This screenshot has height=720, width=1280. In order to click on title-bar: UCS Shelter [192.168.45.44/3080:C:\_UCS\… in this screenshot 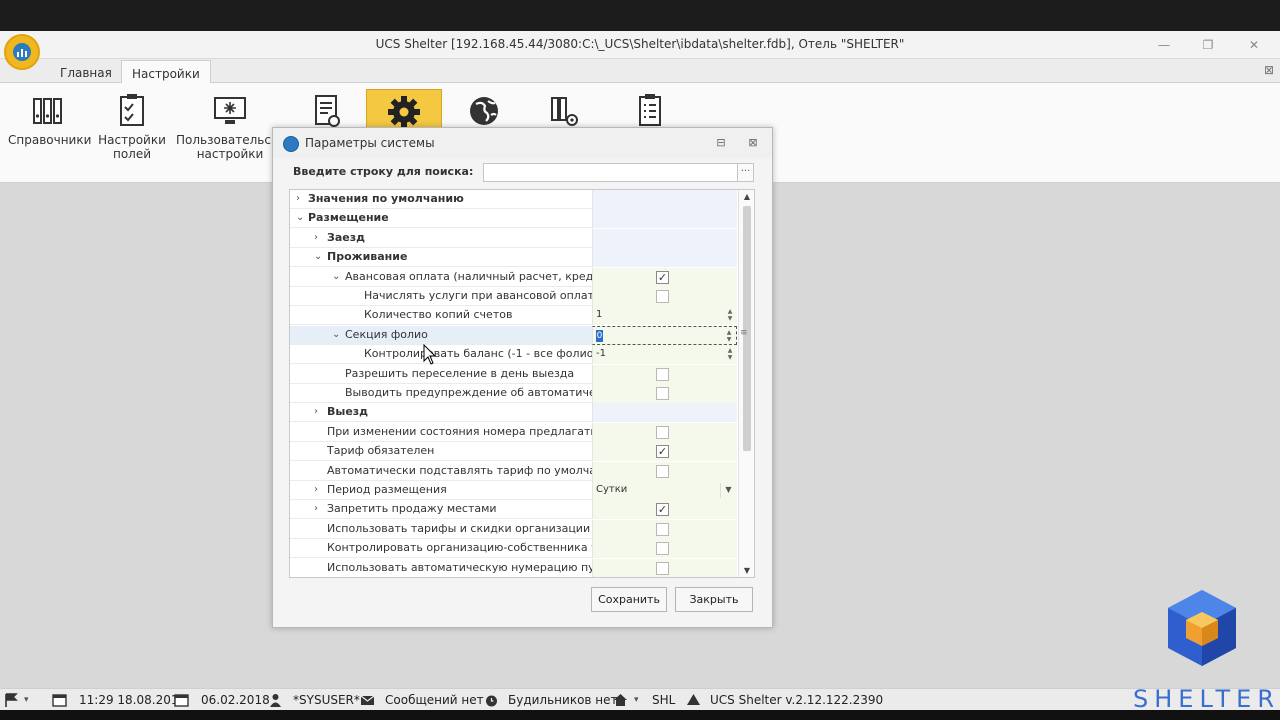, I will do `click(640, 45)`.